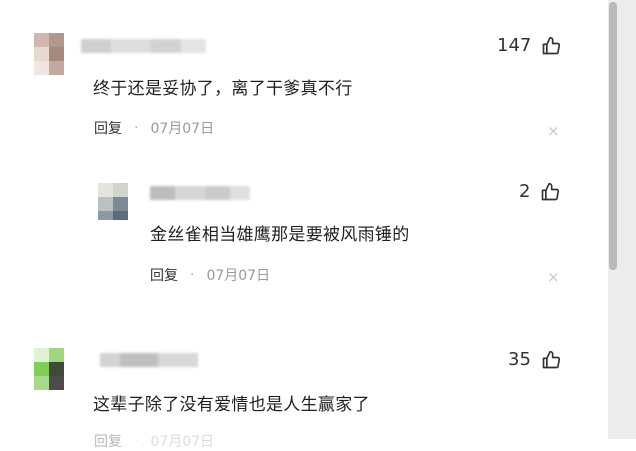 Image resolution: width=636 pixels, height=451 pixels. What do you see at coordinates (519, 359) in the screenshot?
I see `like-count: 35` at bounding box center [519, 359].